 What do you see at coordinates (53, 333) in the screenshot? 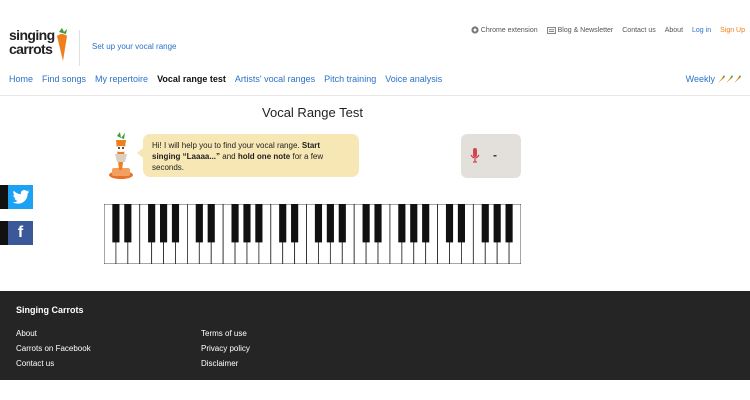
I see `footer-link-about: About` at bounding box center [53, 333].